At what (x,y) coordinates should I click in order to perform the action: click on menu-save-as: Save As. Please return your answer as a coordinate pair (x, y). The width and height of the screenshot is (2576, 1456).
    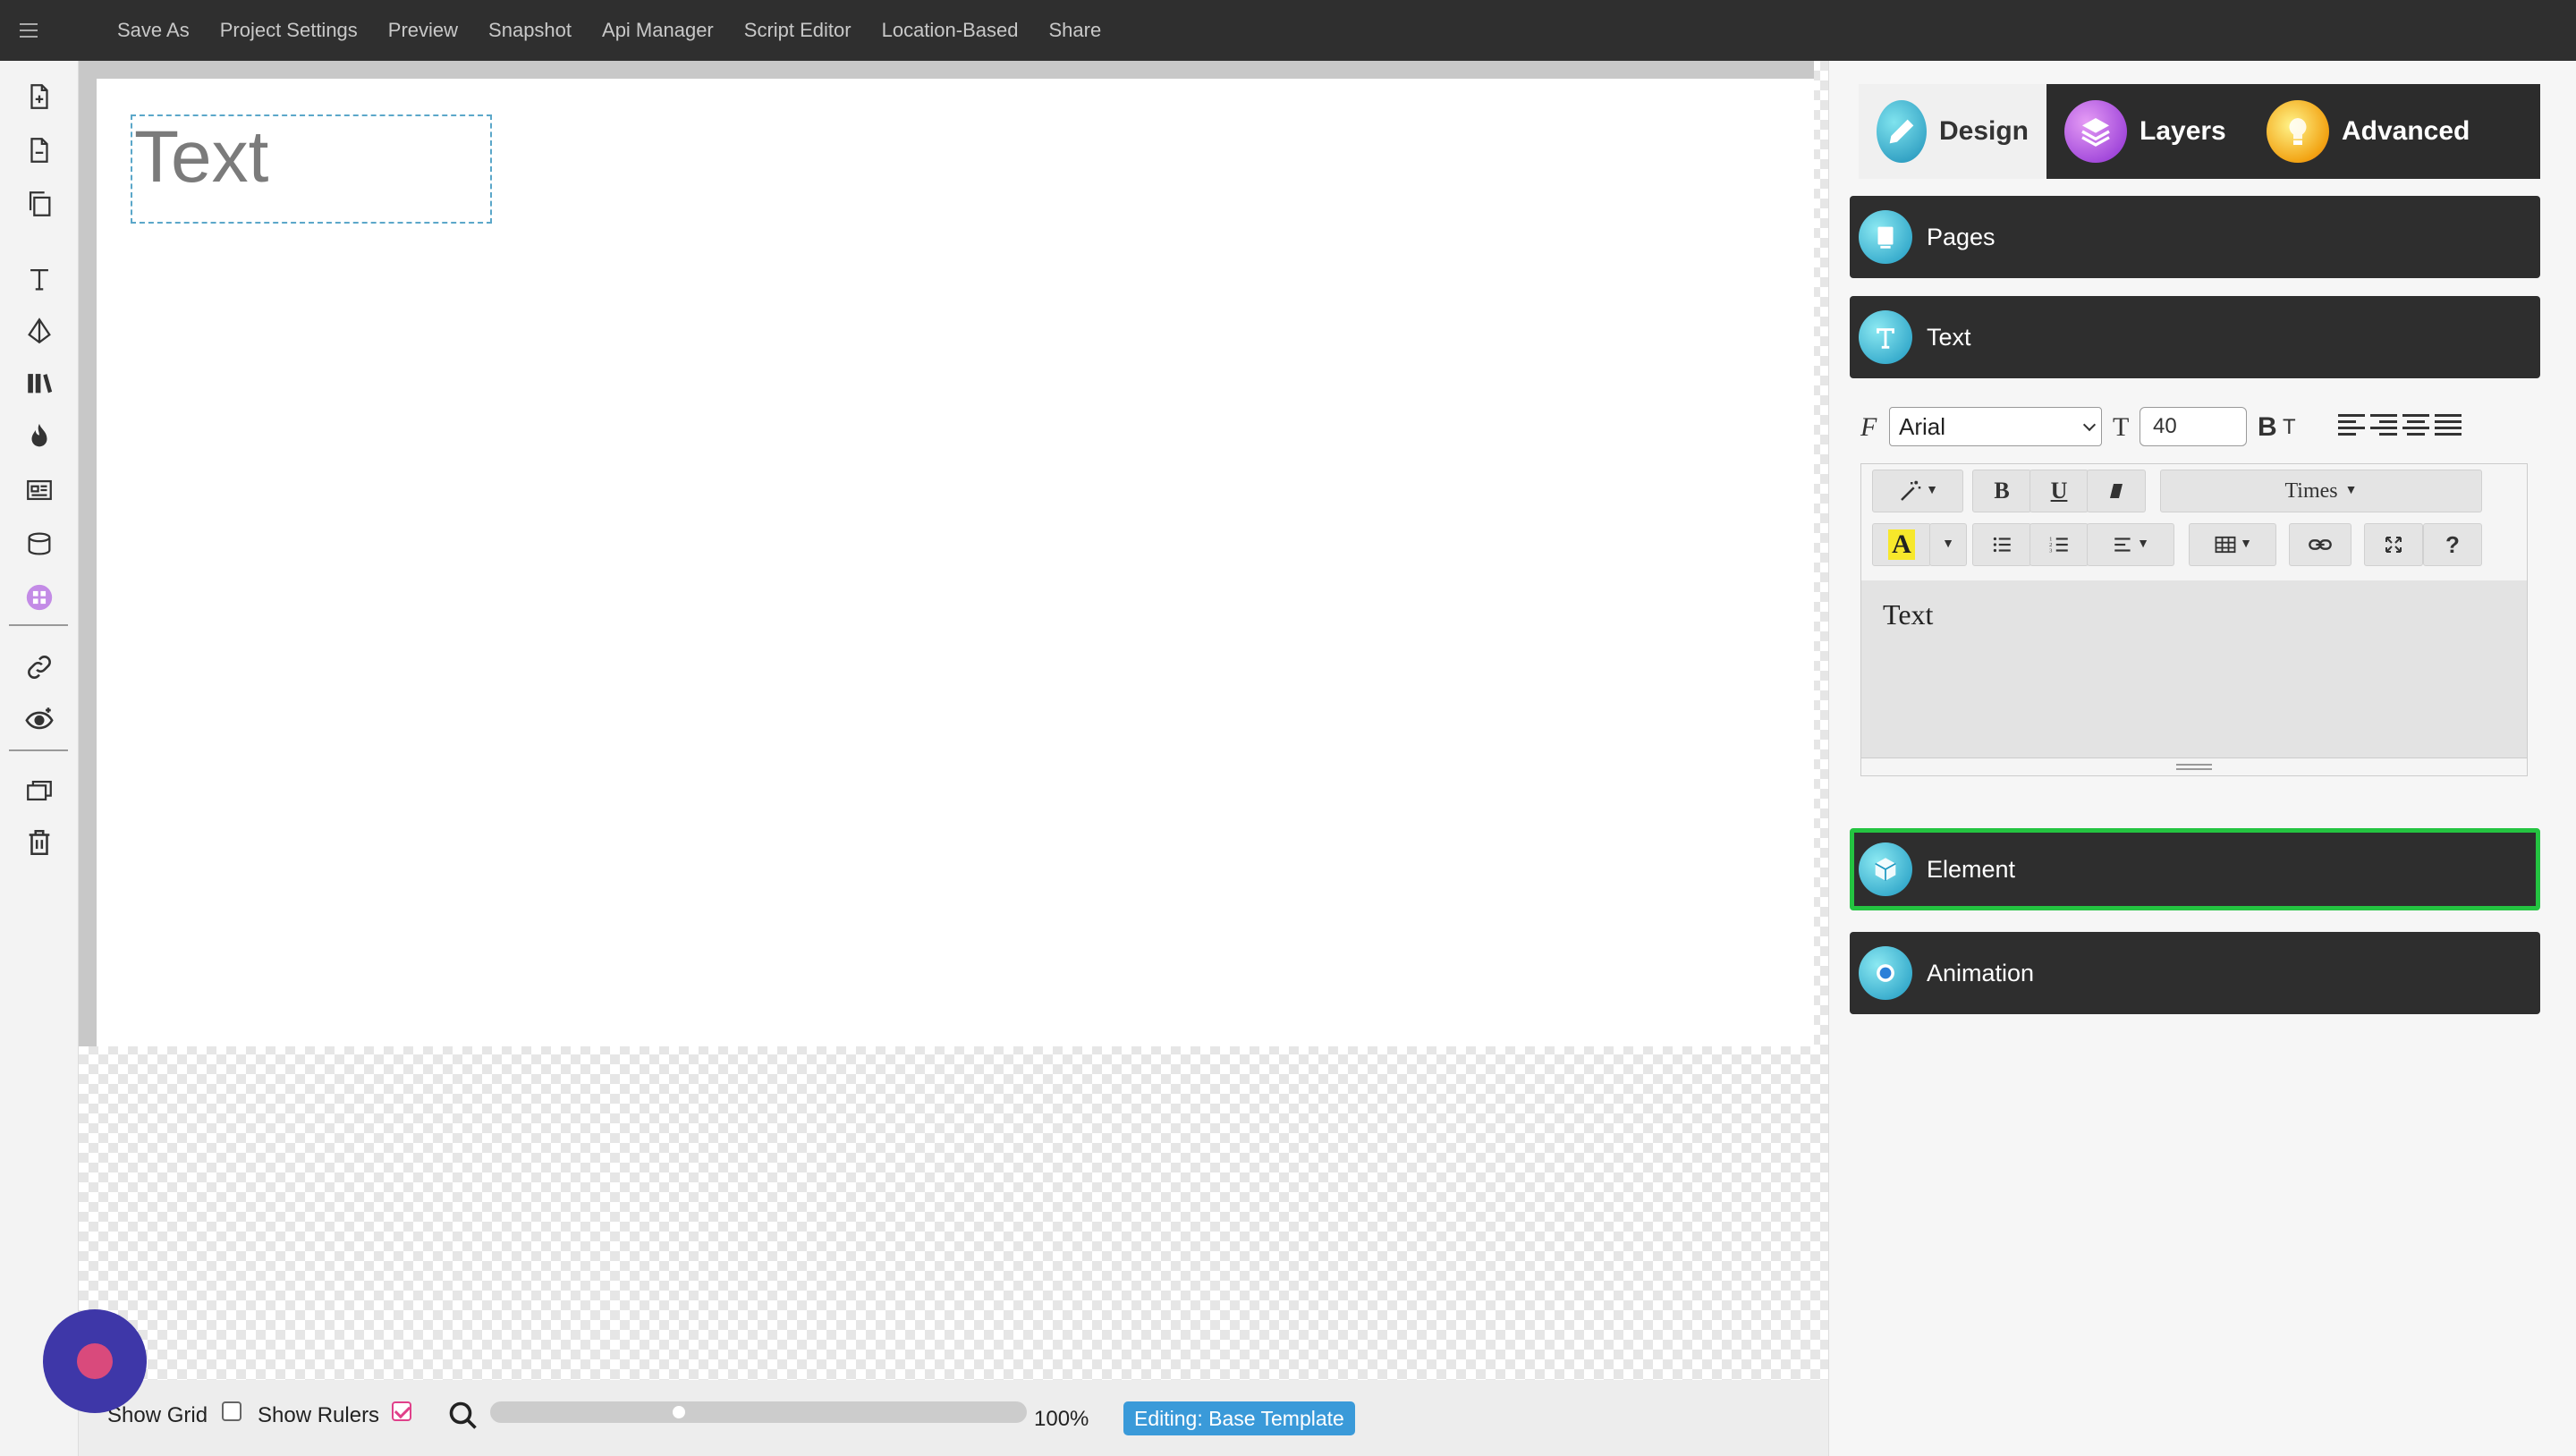
    Looking at the image, I should click on (153, 30).